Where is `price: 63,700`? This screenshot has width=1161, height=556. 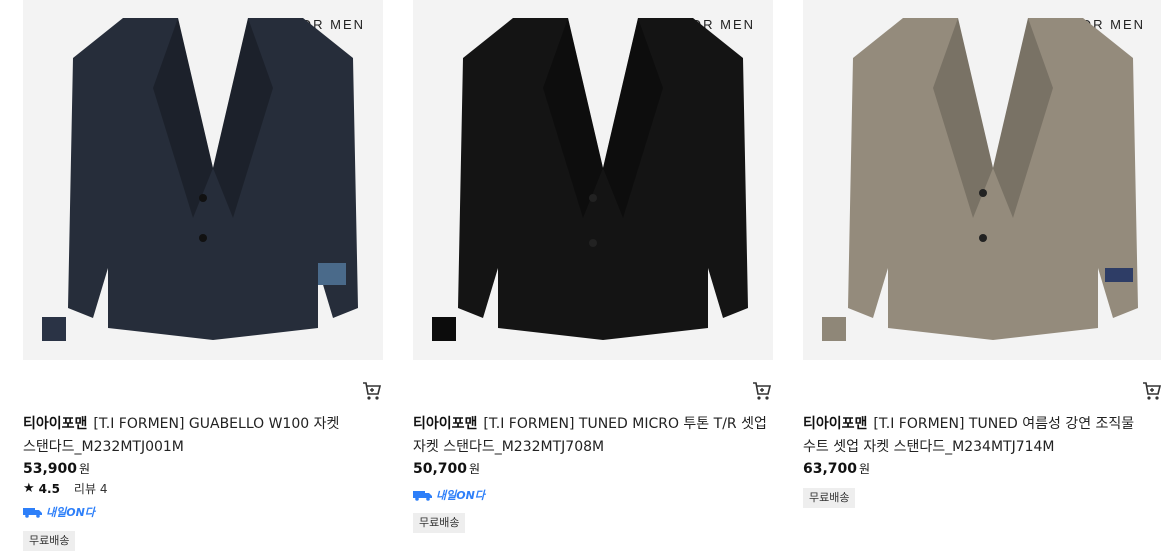
price: 63,700 is located at coordinates (830, 469).